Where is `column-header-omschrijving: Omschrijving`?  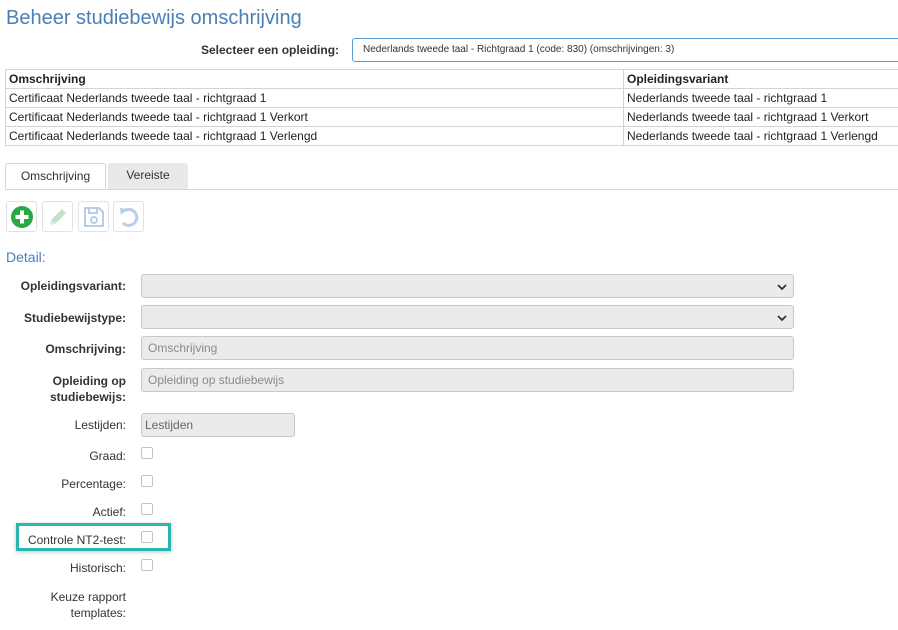
column-header-omschrijving: Omschrijving is located at coordinates (314, 79).